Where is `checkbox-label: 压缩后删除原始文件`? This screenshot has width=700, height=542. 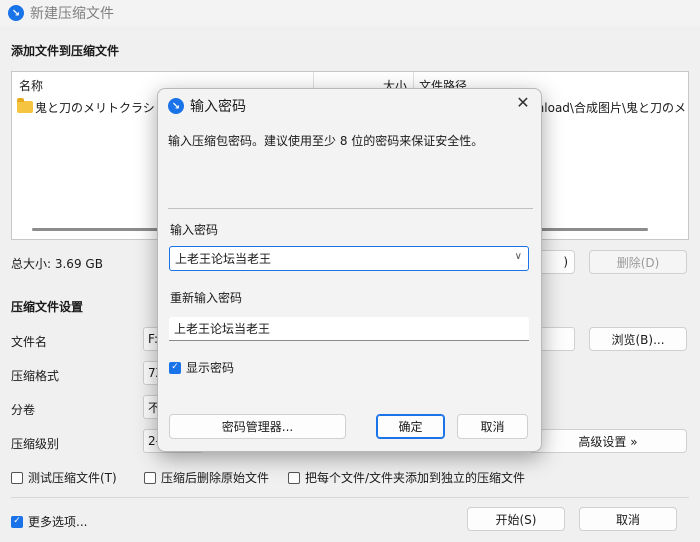 checkbox-label: 压缩后删除原始文件 is located at coordinates (215, 478).